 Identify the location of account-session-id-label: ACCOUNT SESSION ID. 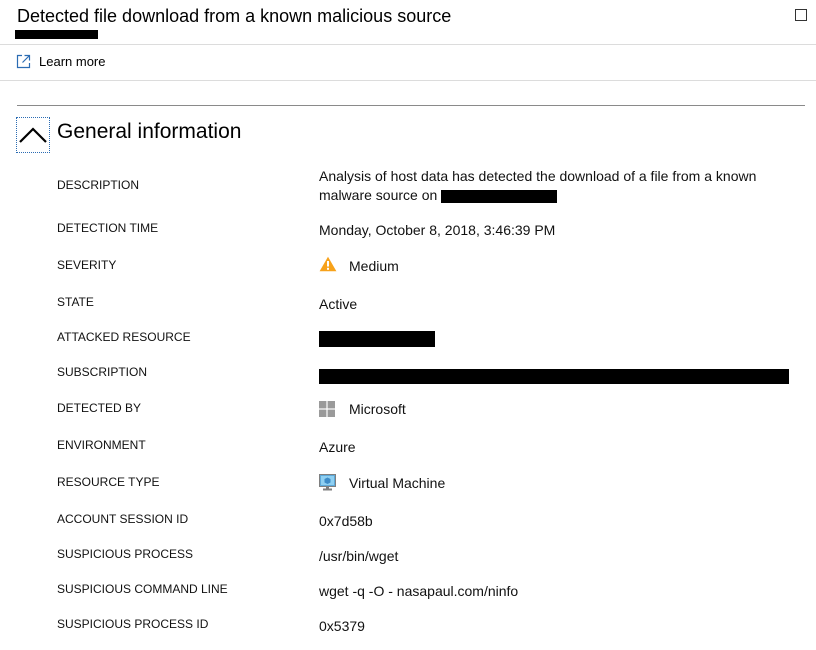
(123, 519).